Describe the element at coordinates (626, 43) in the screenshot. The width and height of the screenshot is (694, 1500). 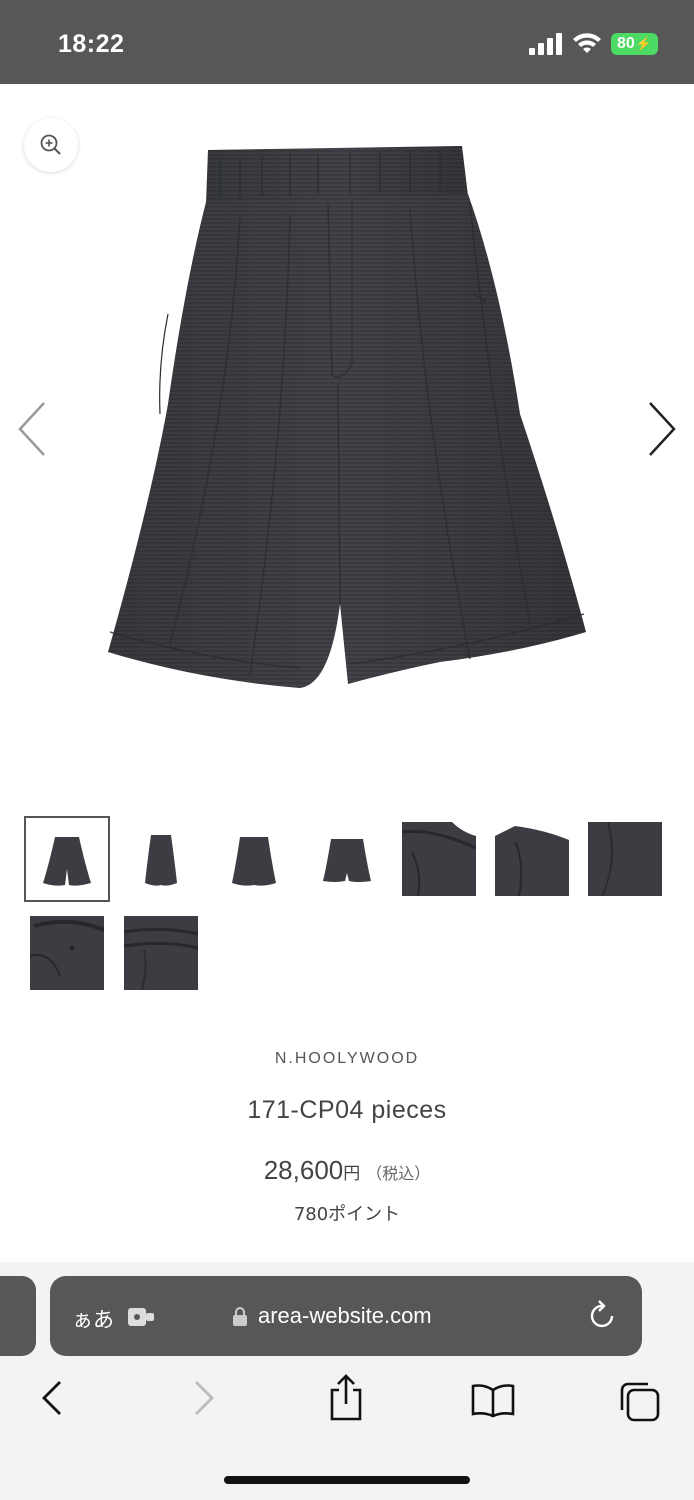
I see `battery-level: 80` at that location.